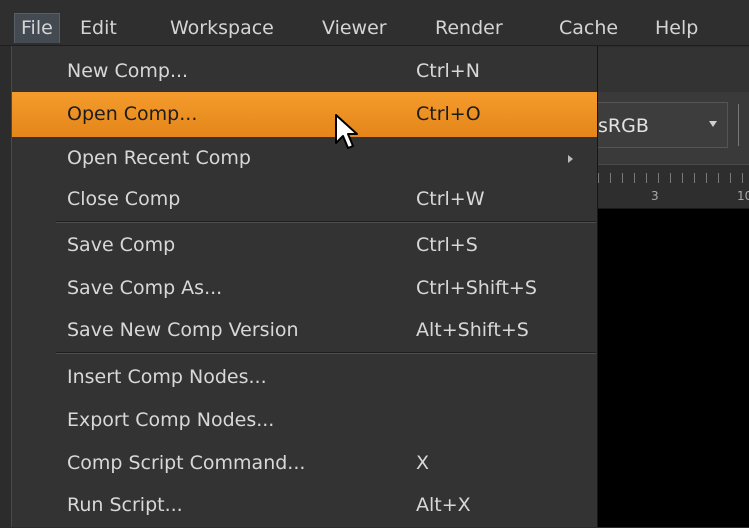  Describe the element at coordinates (222, 28) in the screenshot. I see `menu-workspace: Workspace` at that location.